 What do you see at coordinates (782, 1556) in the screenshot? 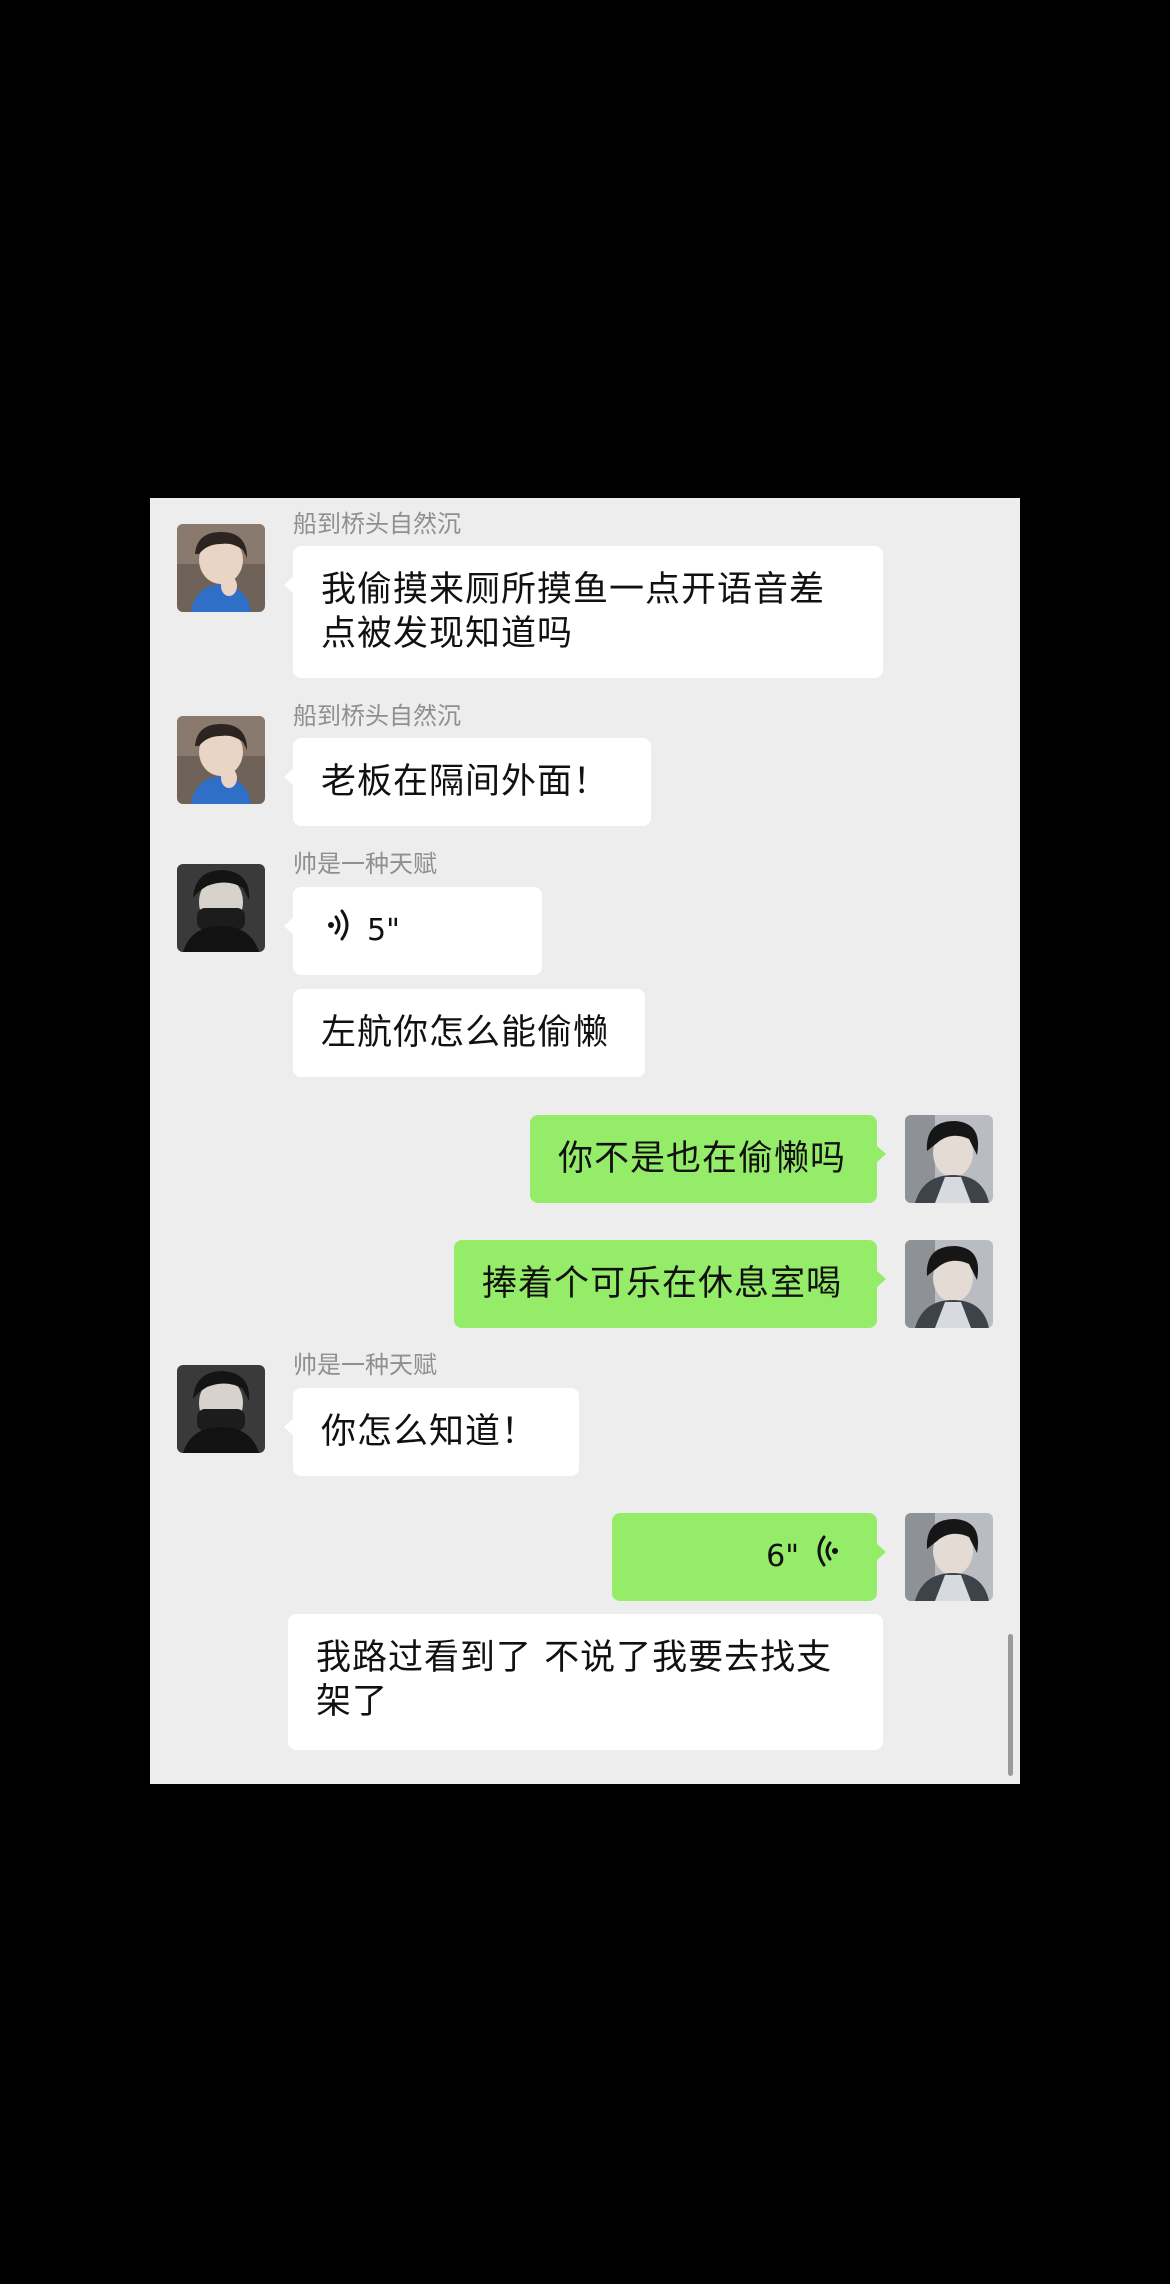
I see `voice-duration: 6"` at bounding box center [782, 1556].